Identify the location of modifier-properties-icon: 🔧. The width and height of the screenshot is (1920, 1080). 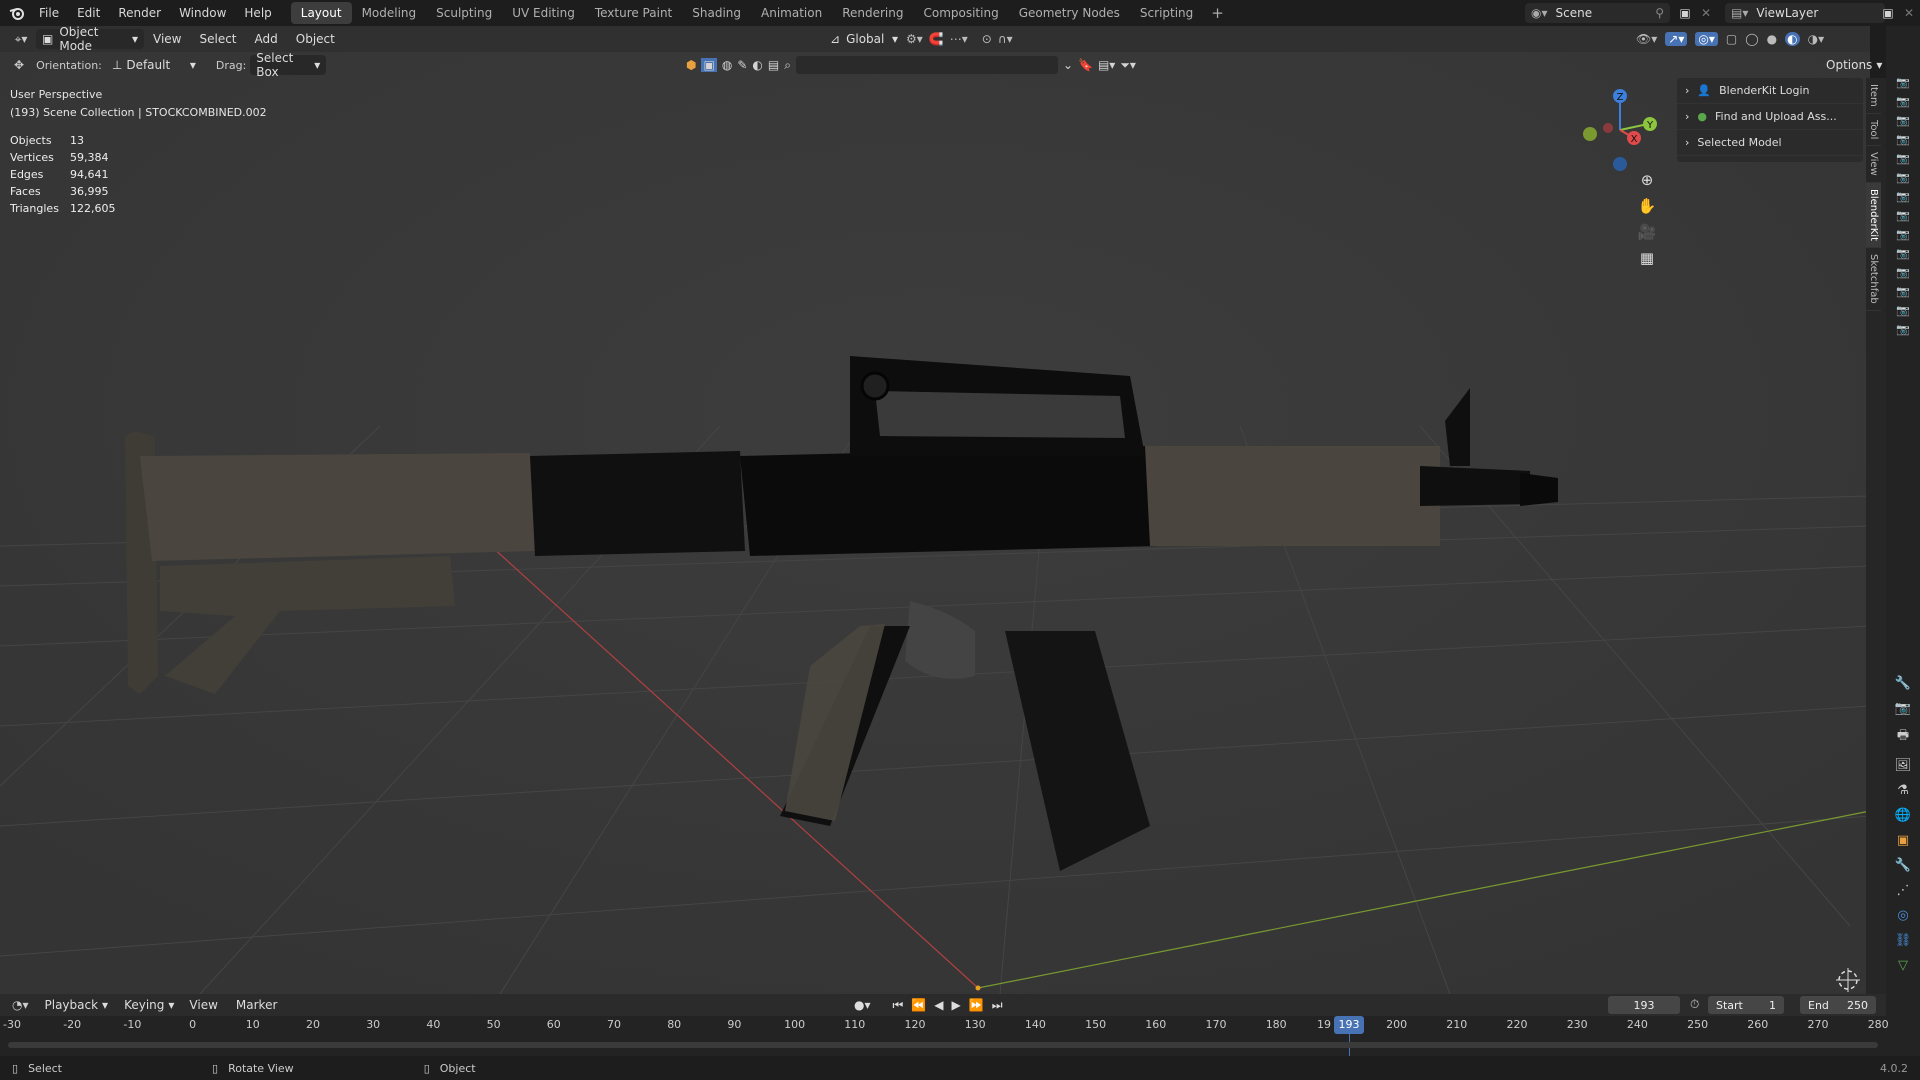
(1903, 865).